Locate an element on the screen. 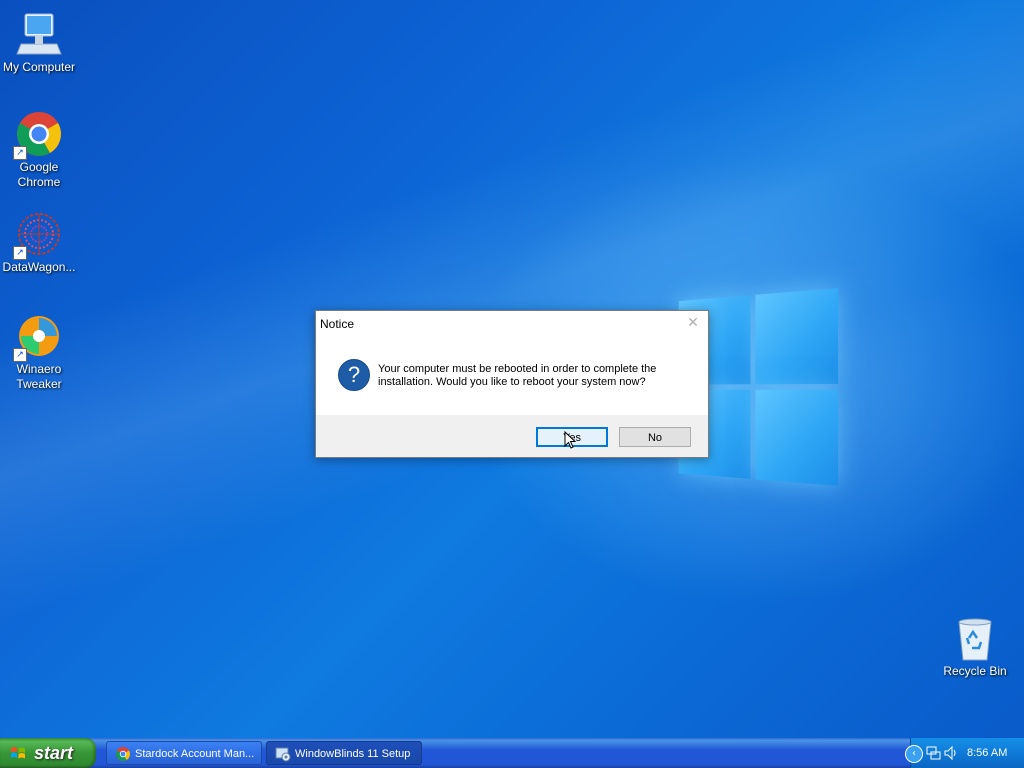 This screenshot has height=768, width=1024. dialog-title: Notice is located at coordinates (337, 324).